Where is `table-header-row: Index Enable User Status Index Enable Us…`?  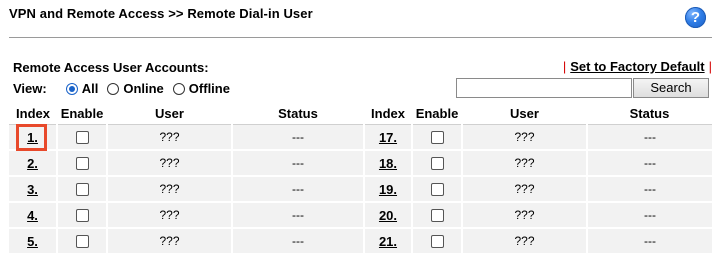
table-header-row: Index Enable User Status Index Enable Us… is located at coordinates (360, 114).